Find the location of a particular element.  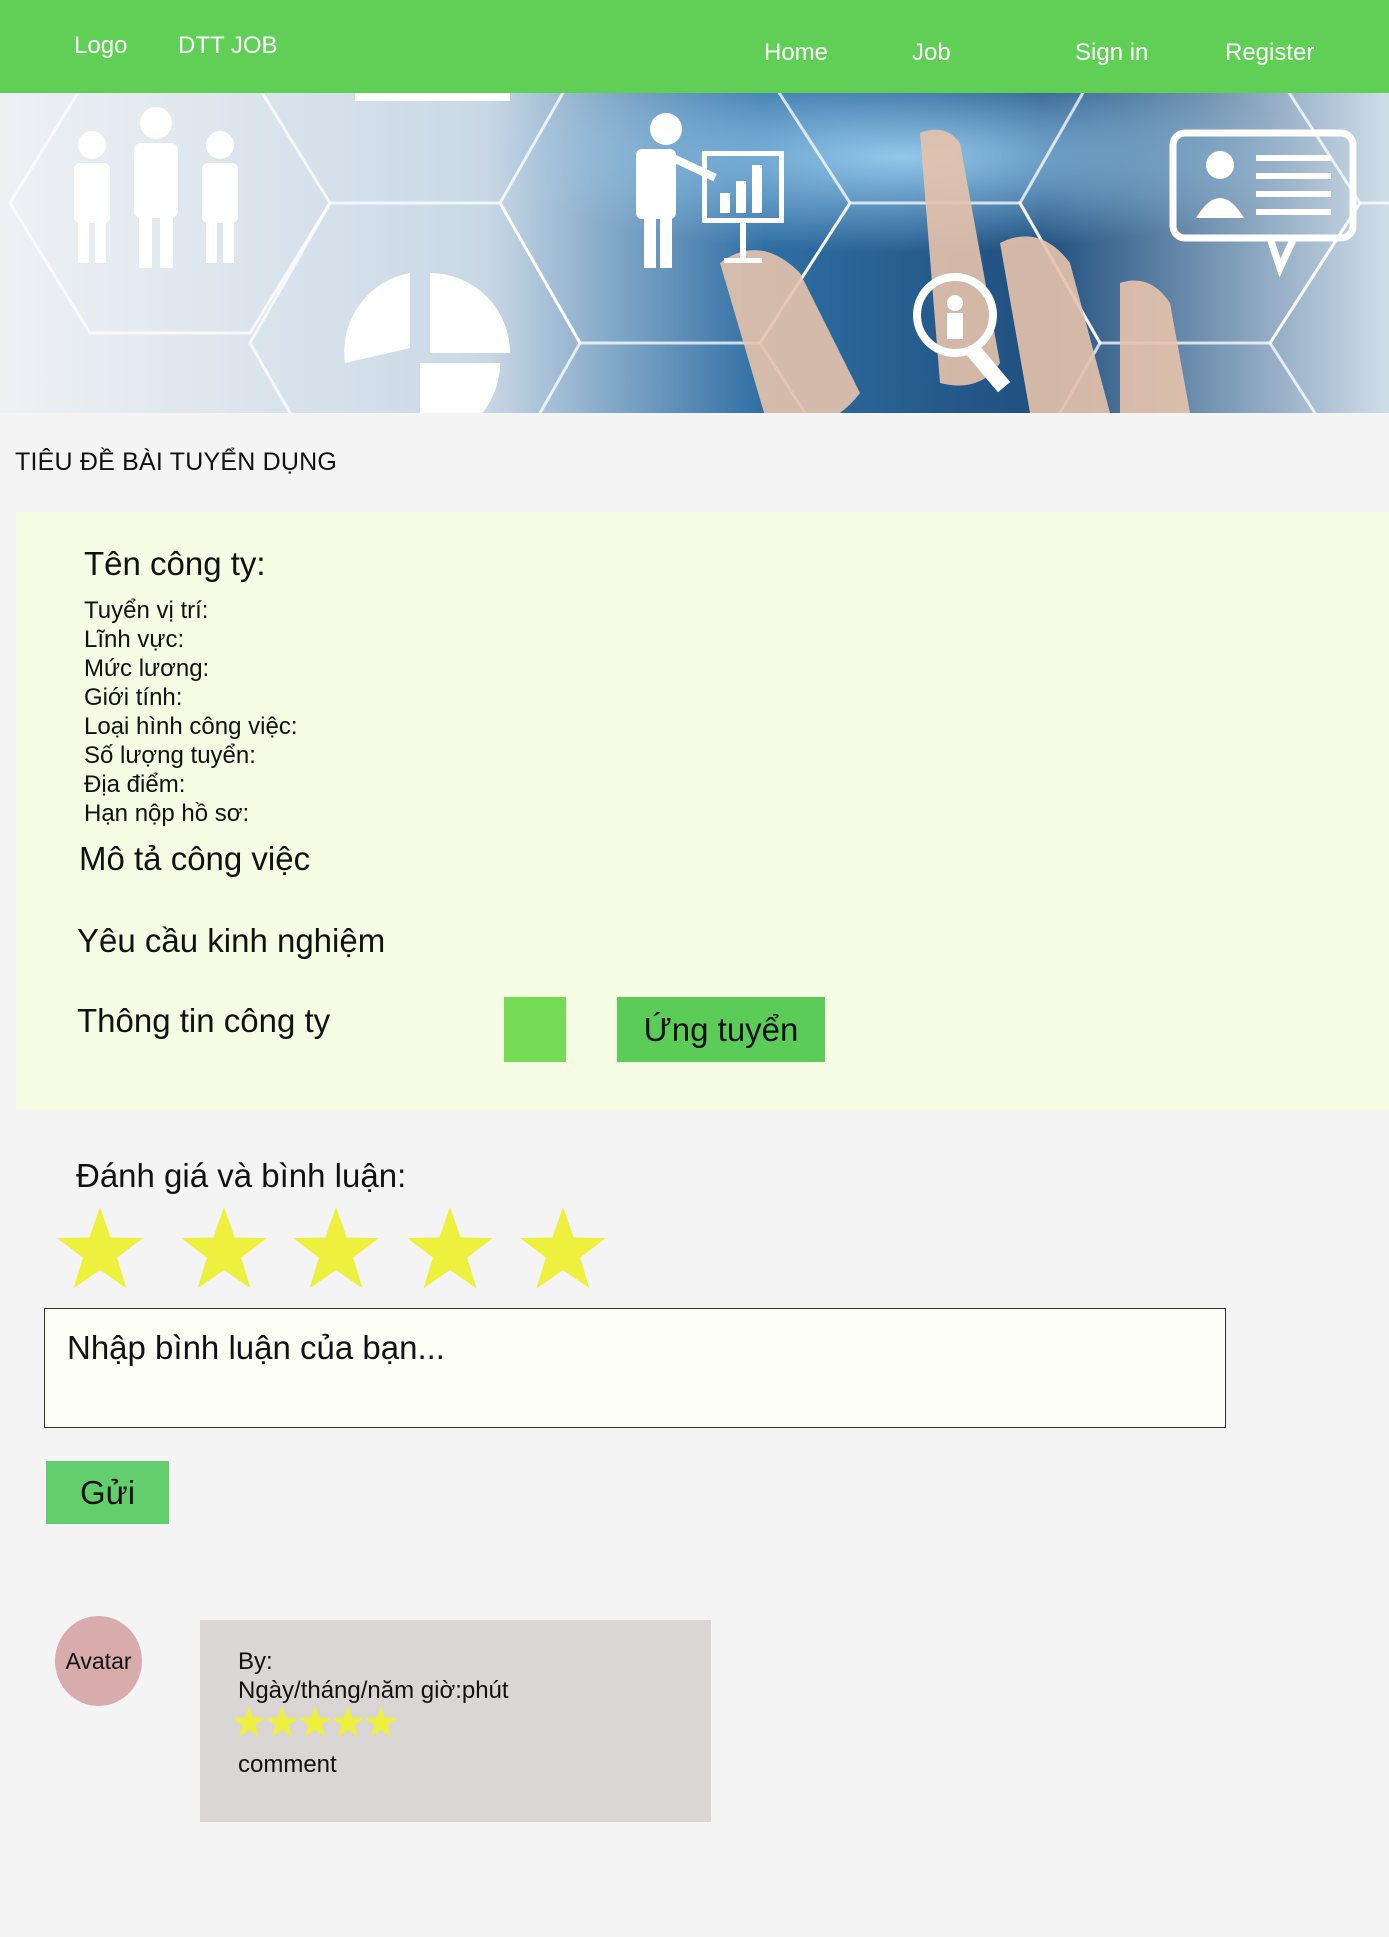

job-description-heading: Mô tả công việc is located at coordinates (195, 858).